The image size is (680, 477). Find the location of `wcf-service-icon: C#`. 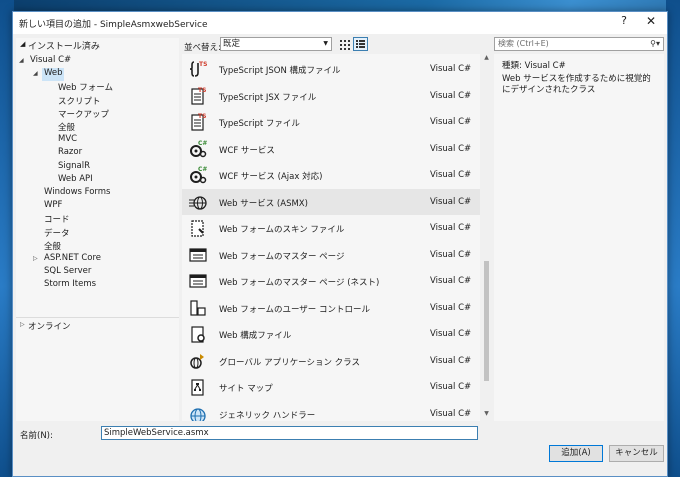

wcf-service-icon: C# is located at coordinates (198, 175).